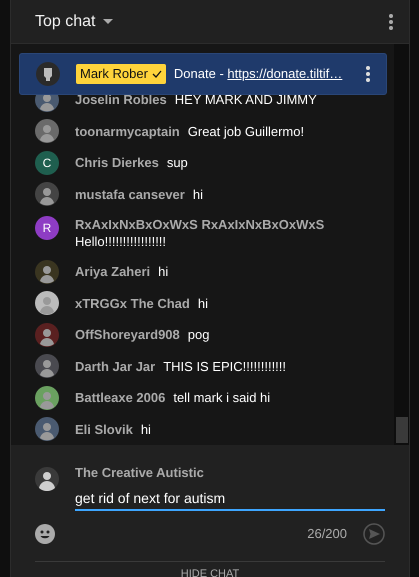 The image size is (419, 577). I want to click on scrollbar-thumb, so click(402, 430).